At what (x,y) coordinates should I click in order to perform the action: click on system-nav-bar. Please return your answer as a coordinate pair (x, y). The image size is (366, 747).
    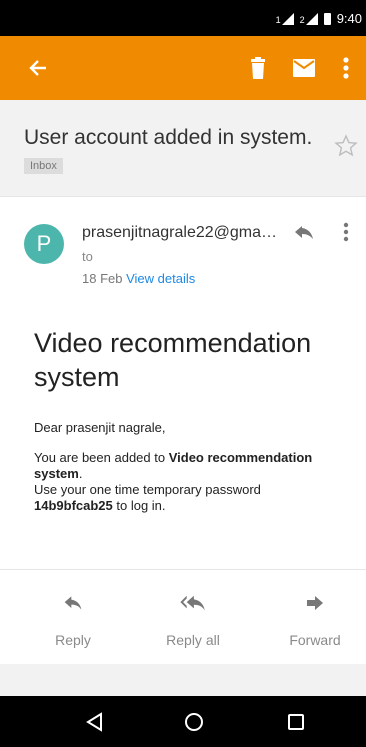
    Looking at the image, I should click on (183, 721).